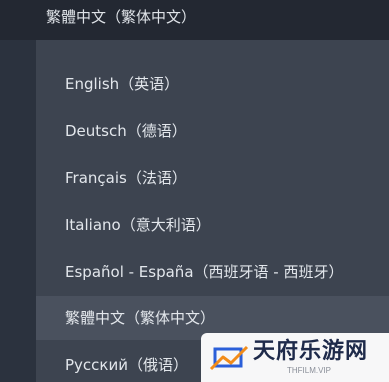 This screenshot has height=382, width=389. What do you see at coordinates (126, 178) in the screenshot?
I see `language-option-label: Français（法语）` at bounding box center [126, 178].